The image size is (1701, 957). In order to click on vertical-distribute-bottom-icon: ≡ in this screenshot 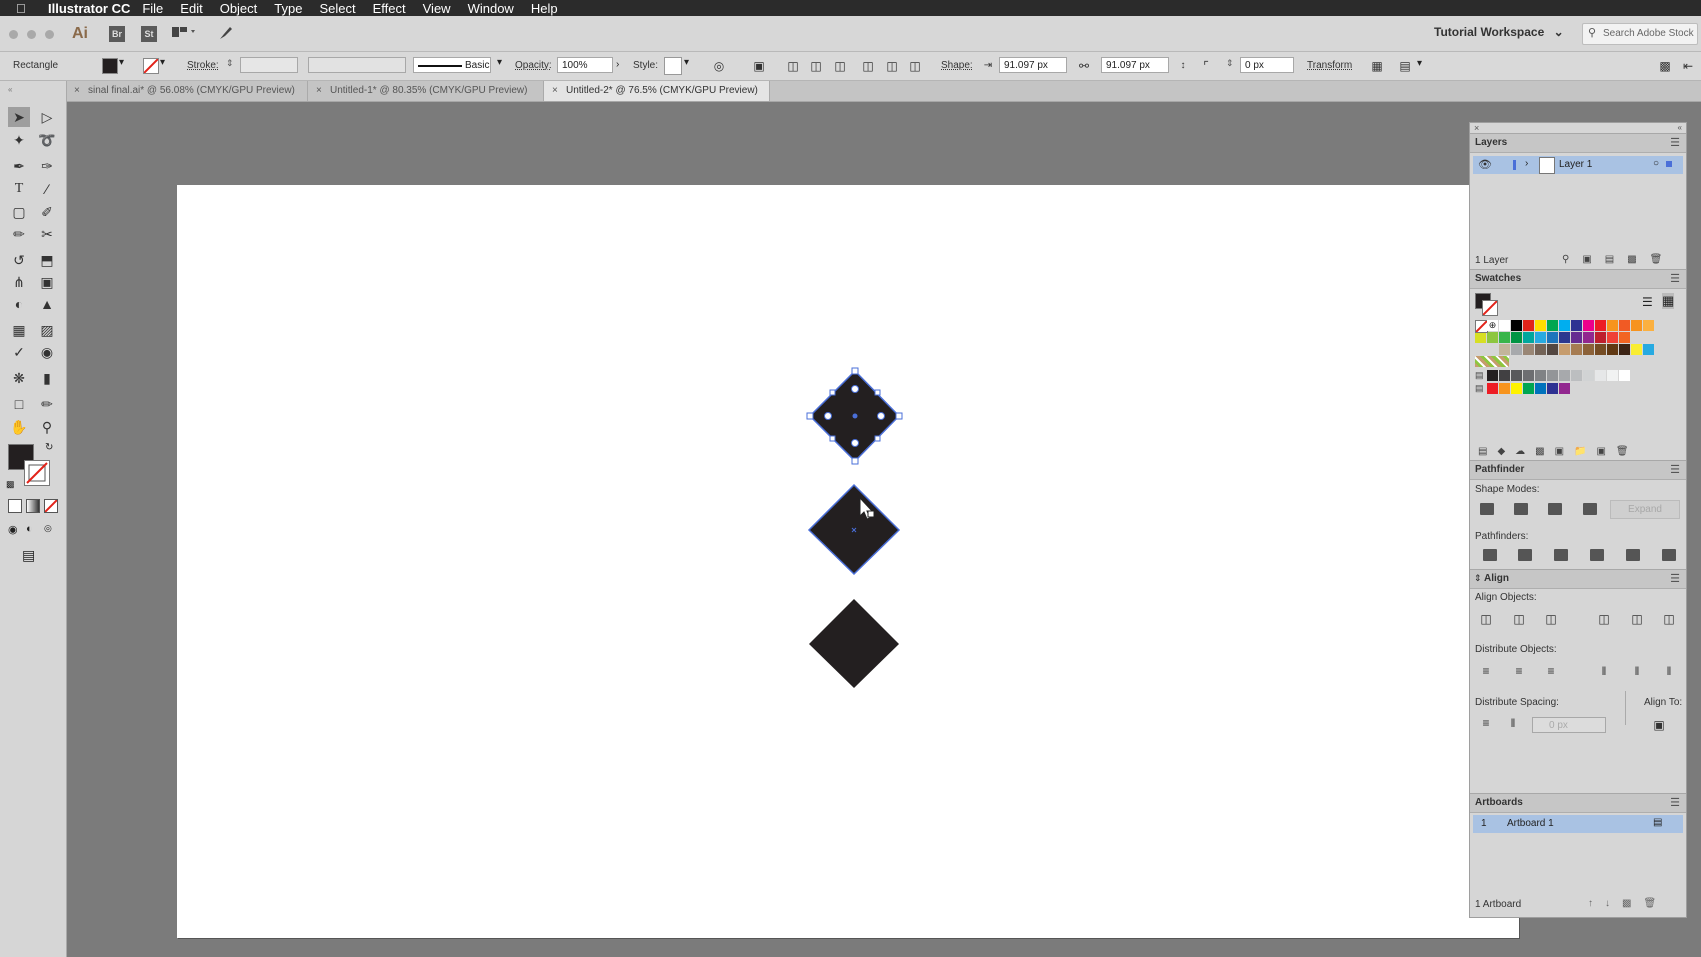, I will do `click(1551, 671)`.